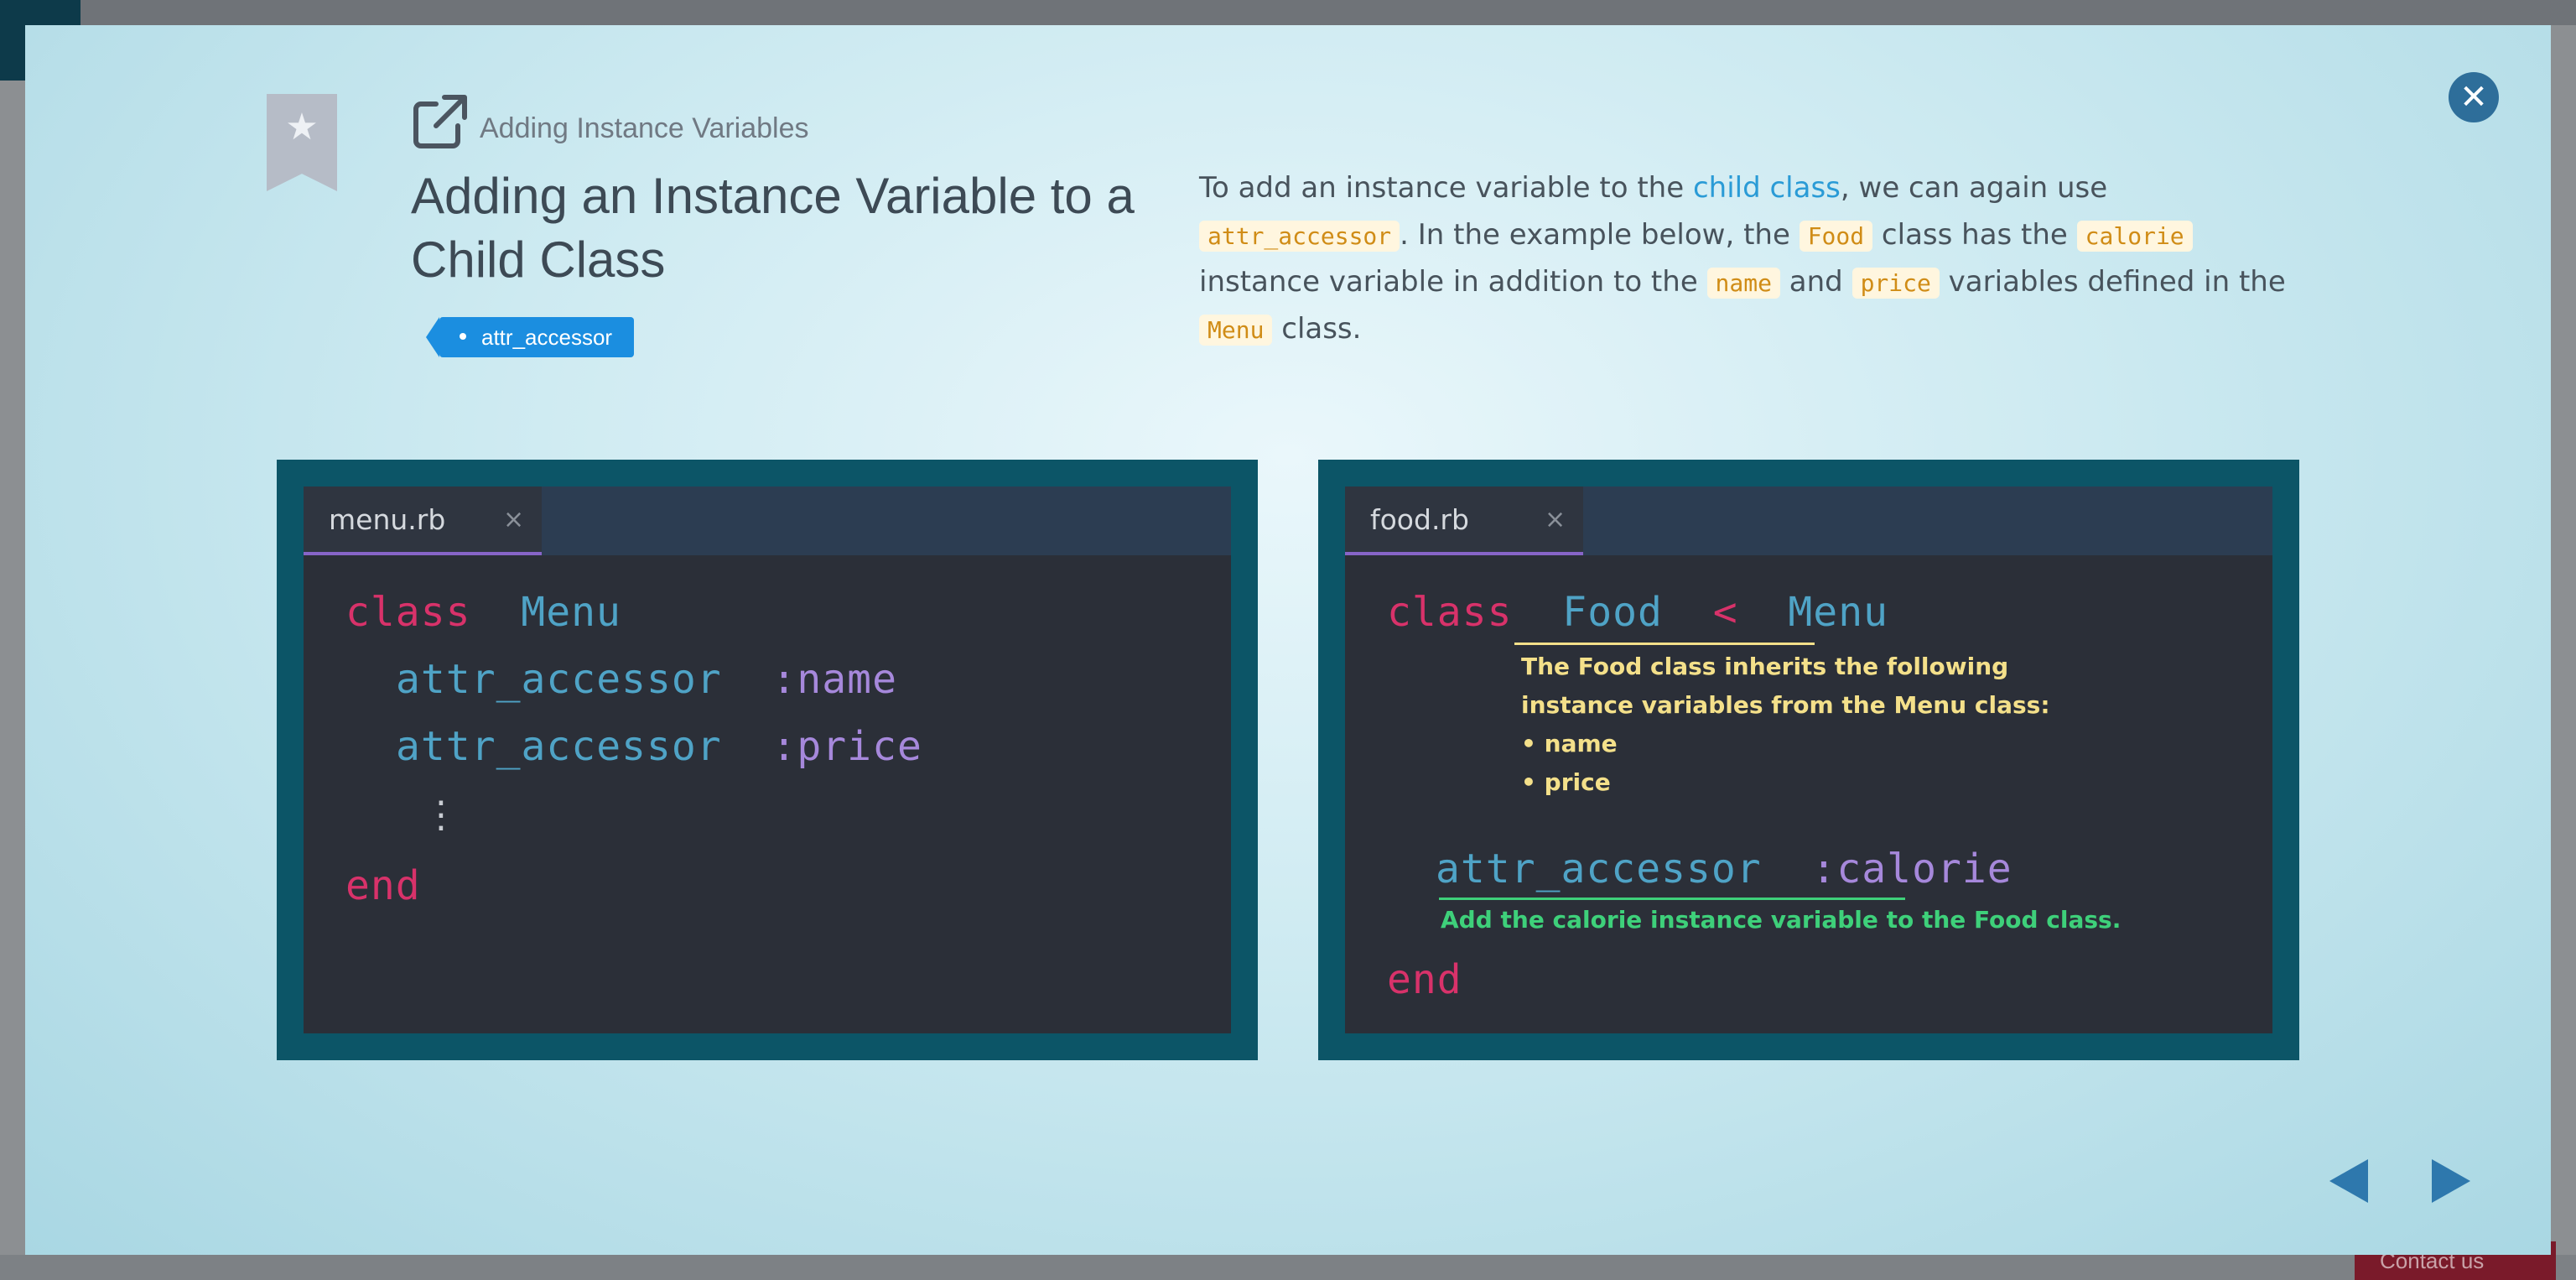  I want to click on tab-label: menu.rb, so click(387, 519).